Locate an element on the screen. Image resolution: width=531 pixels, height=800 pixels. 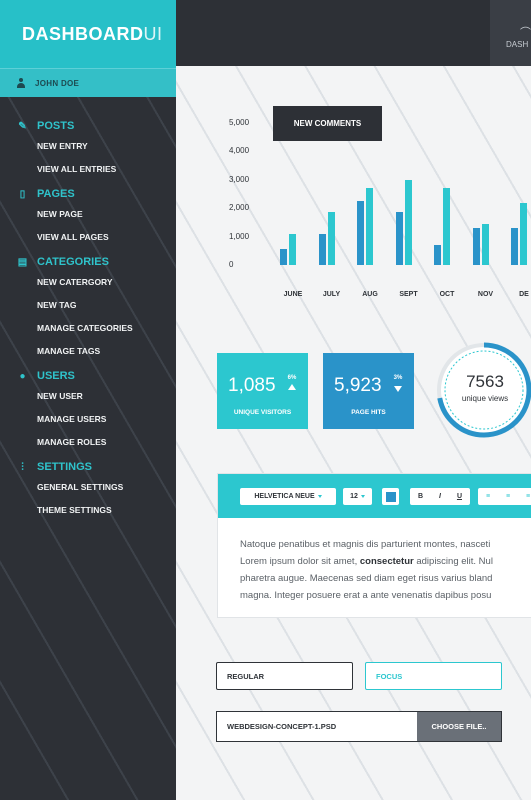
align-left-icon: ≡ is located at coordinates (488, 496).